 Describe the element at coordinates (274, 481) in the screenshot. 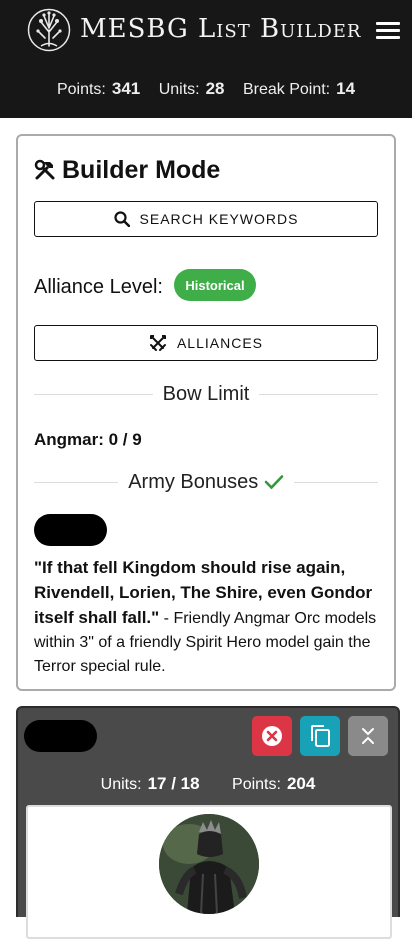

I see `checkmark-icon` at that location.